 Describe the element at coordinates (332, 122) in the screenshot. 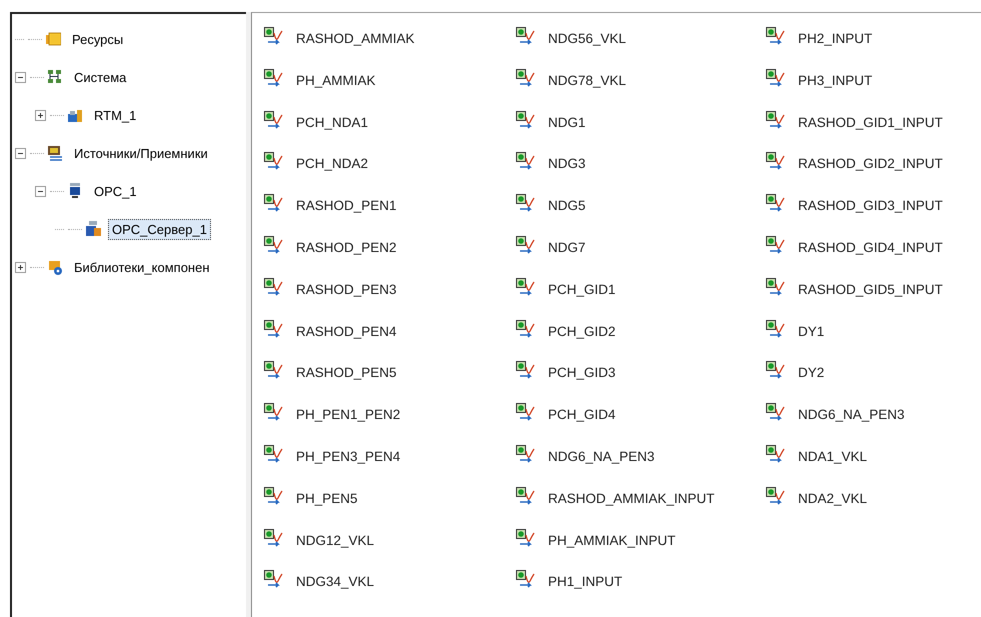

I see `signal-label: PCH_NDA1` at that location.